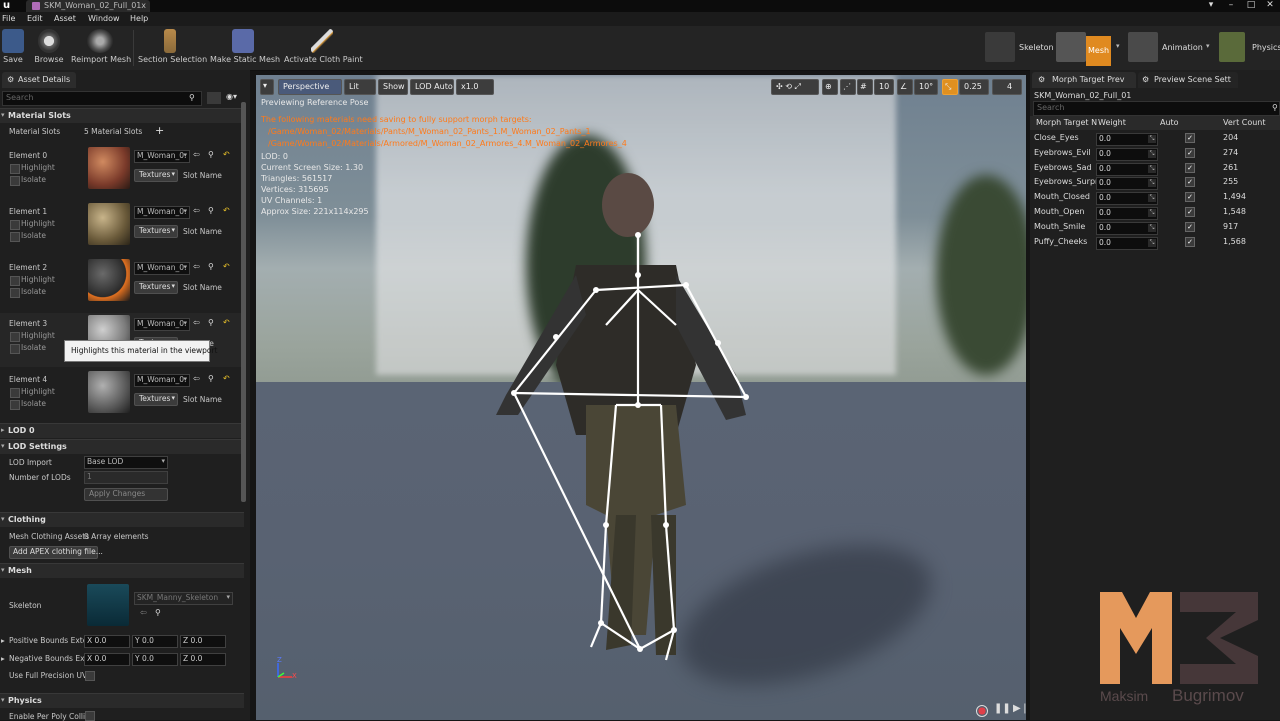 This screenshot has height=721, width=1280. Describe the element at coordinates (1211, 6) in the screenshot. I see `notification-icon: ▾` at that location.